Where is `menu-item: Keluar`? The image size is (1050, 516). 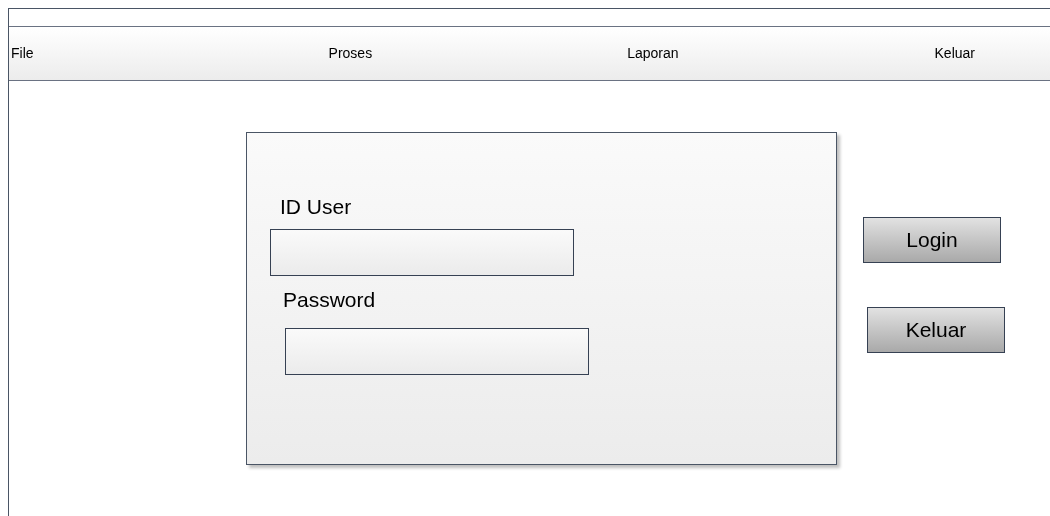 menu-item: Keluar is located at coordinates (954, 53).